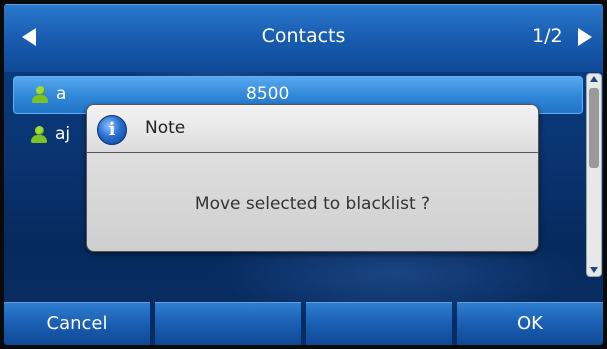 The image size is (607, 349). I want to click on softkey-bar: Cancel OK, so click(303, 323).